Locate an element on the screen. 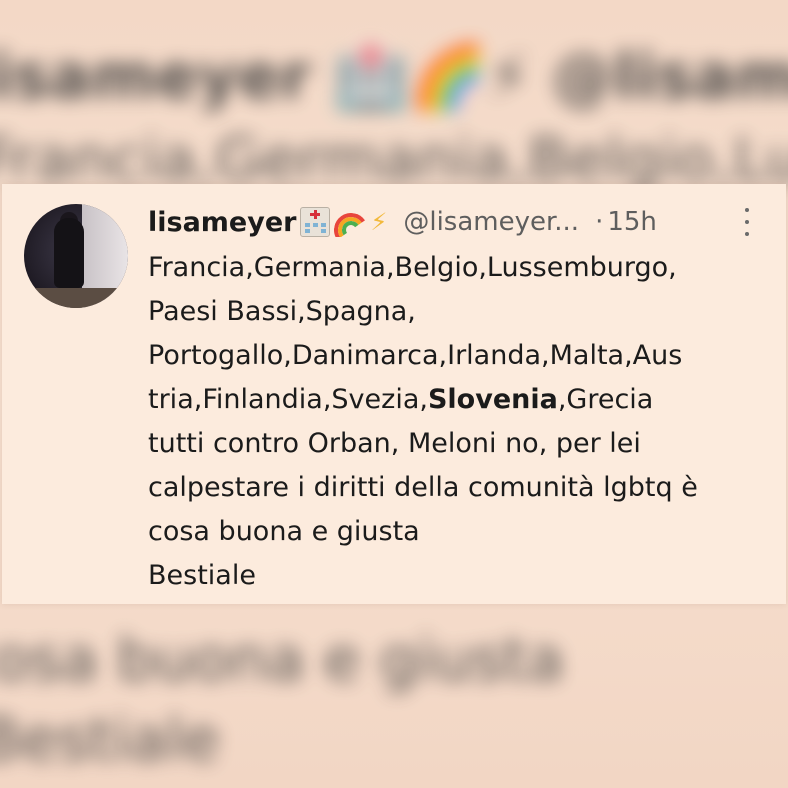 The width and height of the screenshot is (788, 788). avatar is located at coordinates (76, 256).